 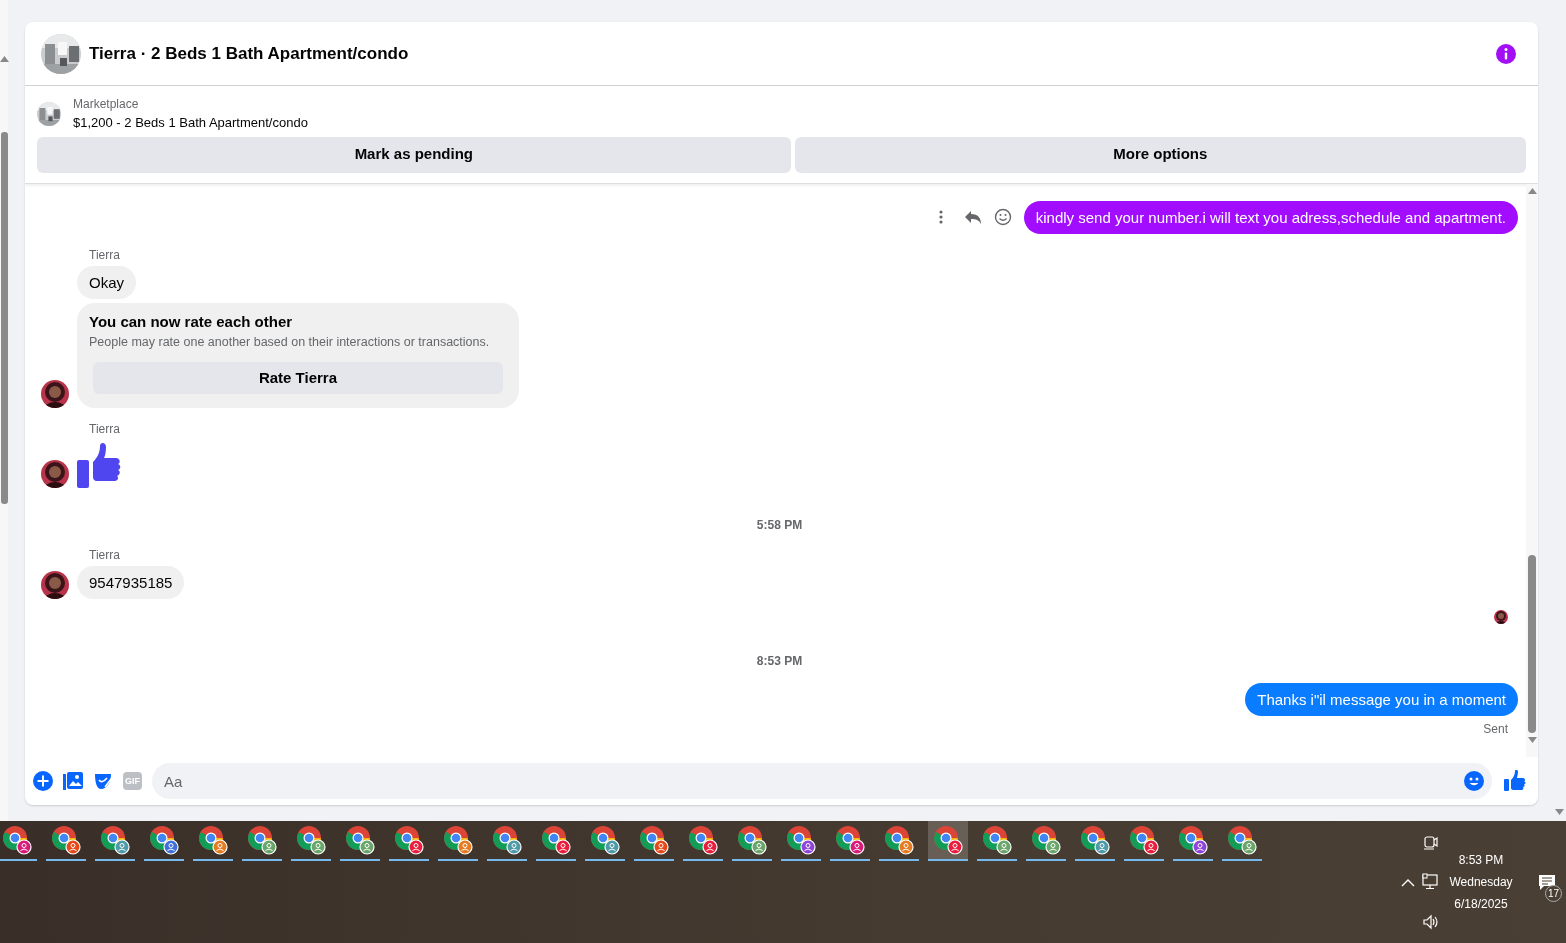 I want to click on message-bubble: Thanks i"il message you in a moment, so click(x=1381, y=699).